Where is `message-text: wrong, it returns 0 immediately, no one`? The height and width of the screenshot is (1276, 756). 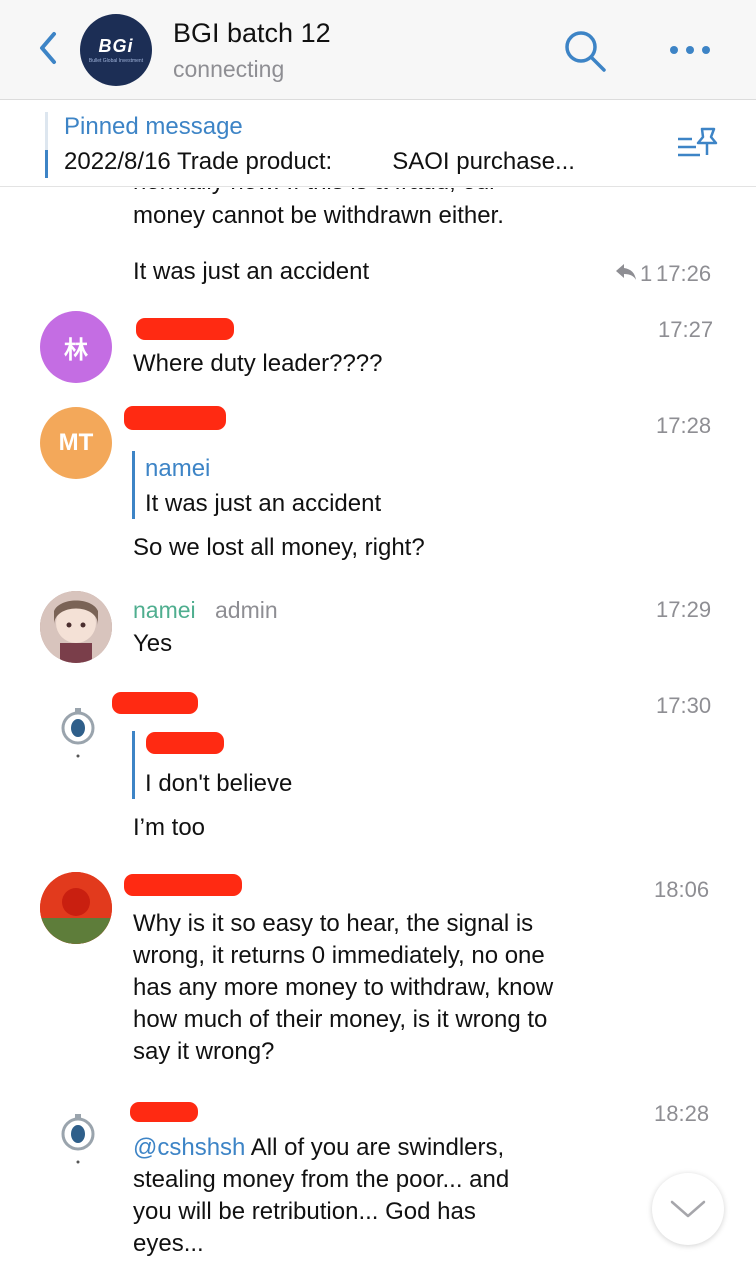
message-text: wrong, it returns 0 immediately, no one is located at coordinates (339, 955).